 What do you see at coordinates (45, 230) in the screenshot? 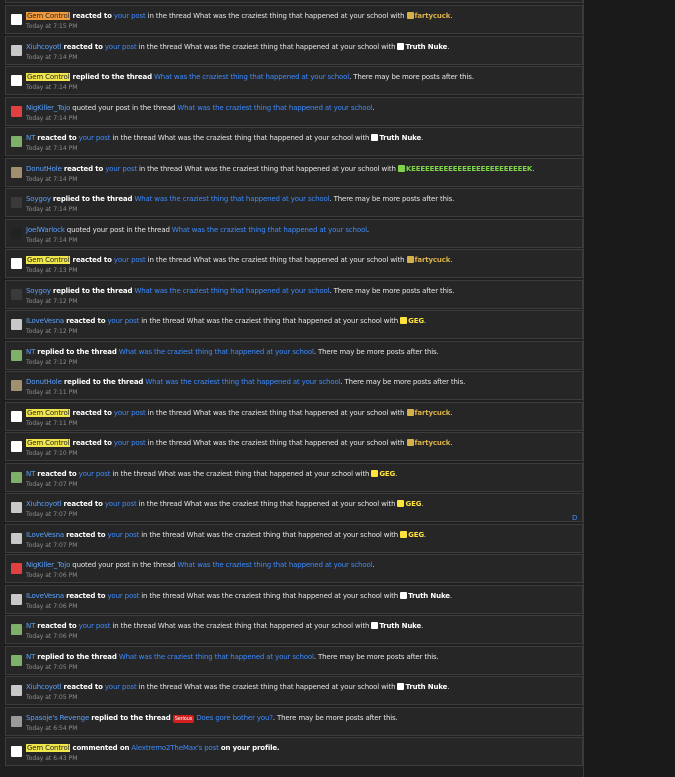
I see `username-link: JoelWarlock` at bounding box center [45, 230].